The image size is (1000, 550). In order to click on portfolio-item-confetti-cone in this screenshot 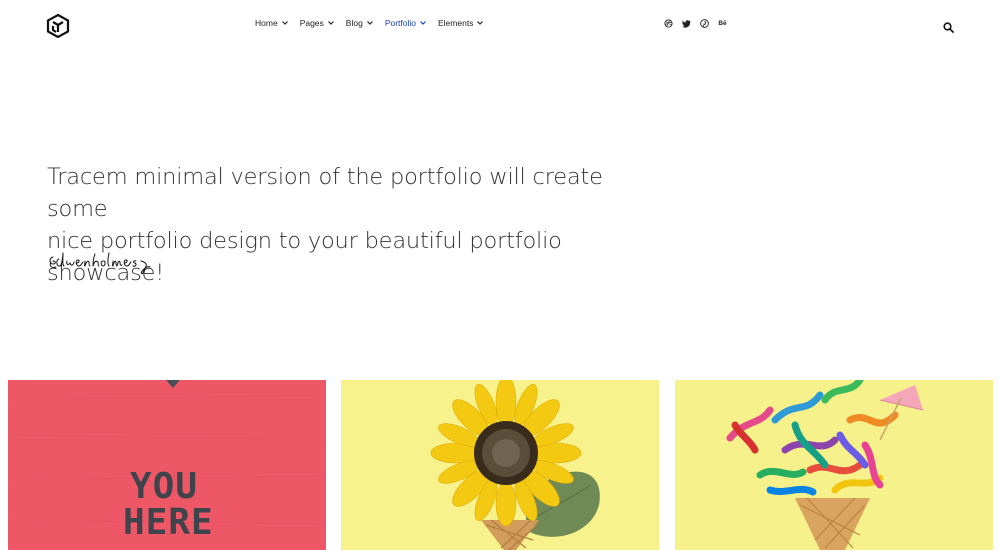, I will do `click(834, 465)`.